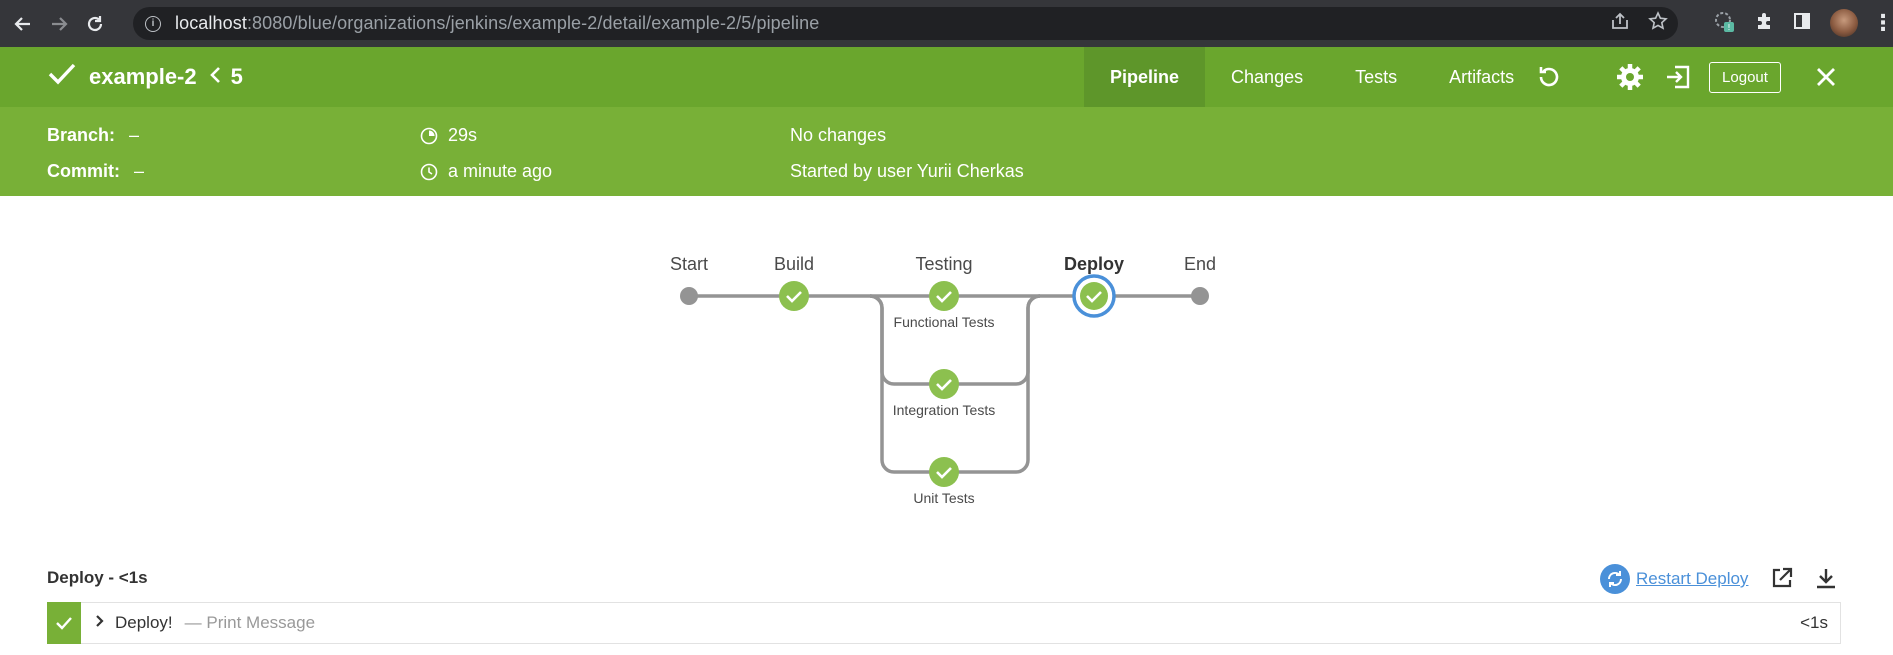 The width and height of the screenshot is (1893, 655). I want to click on rerun-icon, so click(1548, 77).